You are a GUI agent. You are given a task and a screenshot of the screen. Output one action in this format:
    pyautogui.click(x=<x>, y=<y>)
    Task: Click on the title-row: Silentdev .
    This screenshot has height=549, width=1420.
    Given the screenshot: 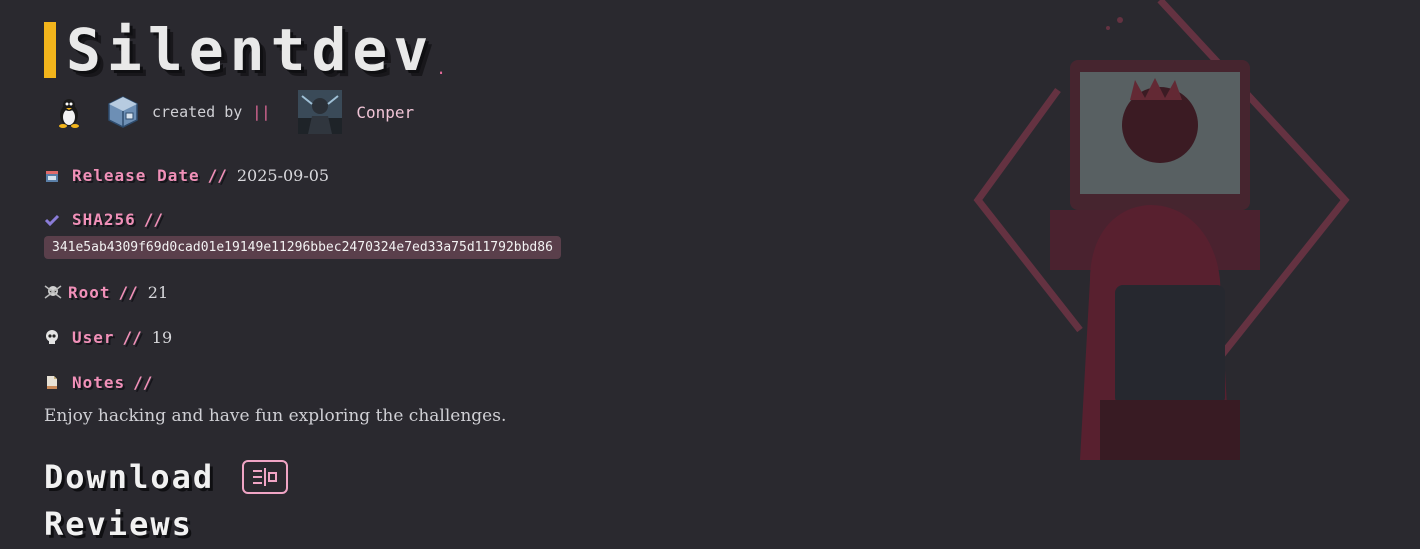 What is the action you would take?
    pyautogui.click(x=245, y=50)
    